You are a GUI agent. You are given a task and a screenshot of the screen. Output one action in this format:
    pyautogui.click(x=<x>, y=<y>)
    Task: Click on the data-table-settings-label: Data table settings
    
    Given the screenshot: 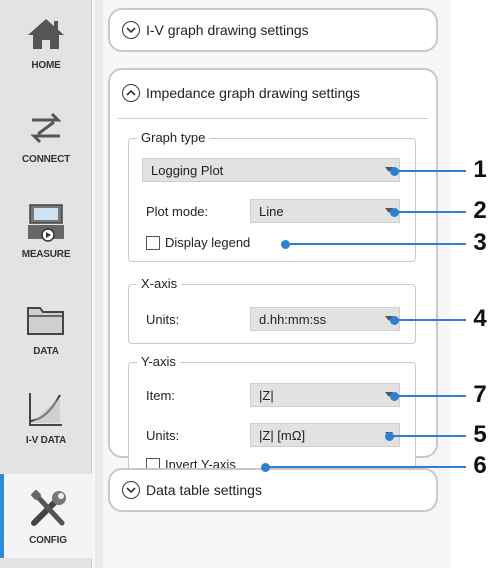 What is the action you would take?
    pyautogui.click(x=204, y=490)
    